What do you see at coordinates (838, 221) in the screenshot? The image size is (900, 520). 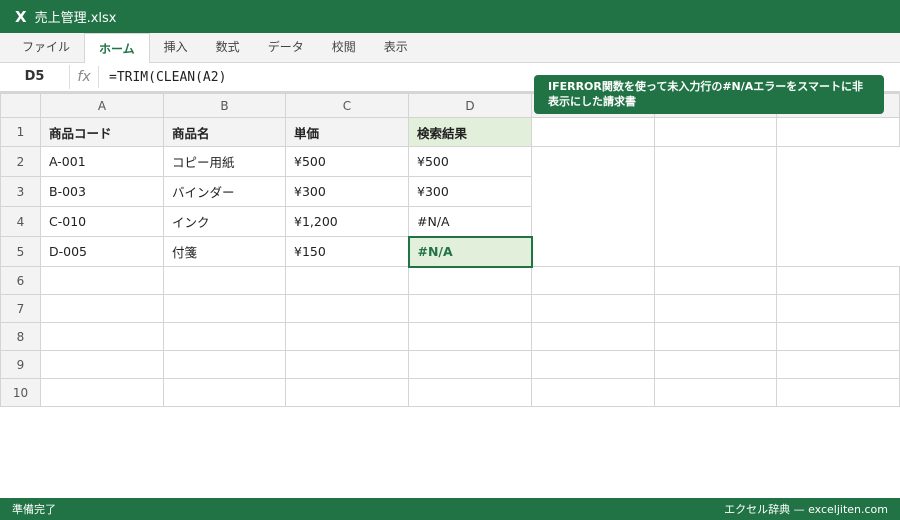 I see `cell-G4` at bounding box center [838, 221].